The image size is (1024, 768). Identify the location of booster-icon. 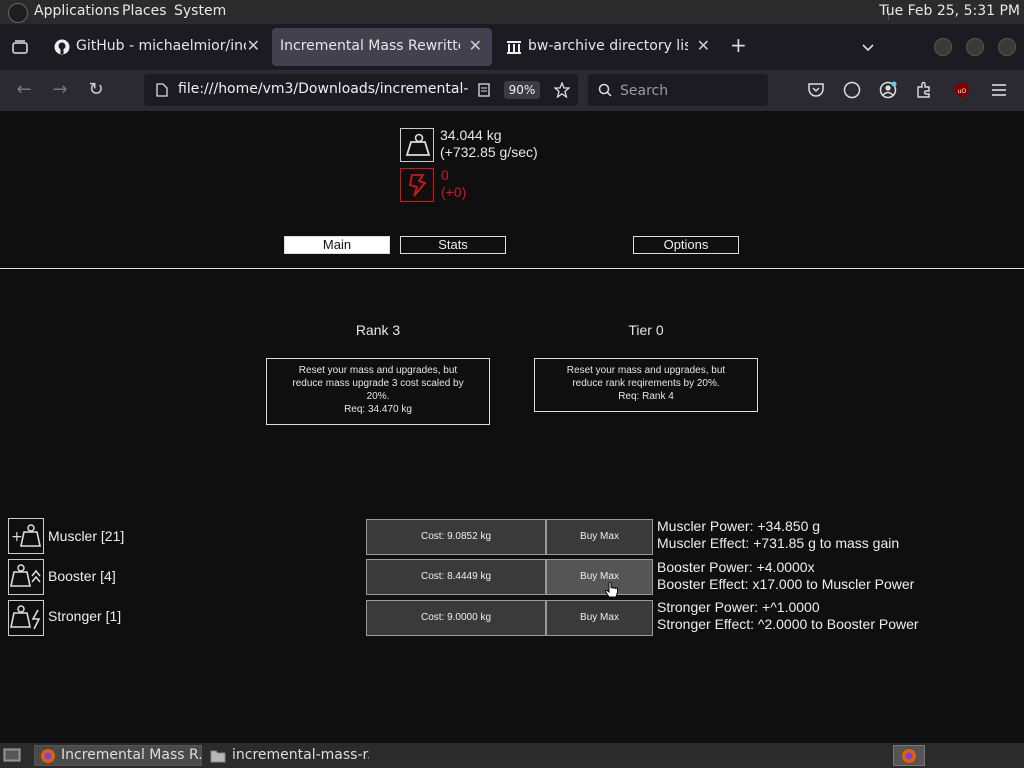
(26, 577).